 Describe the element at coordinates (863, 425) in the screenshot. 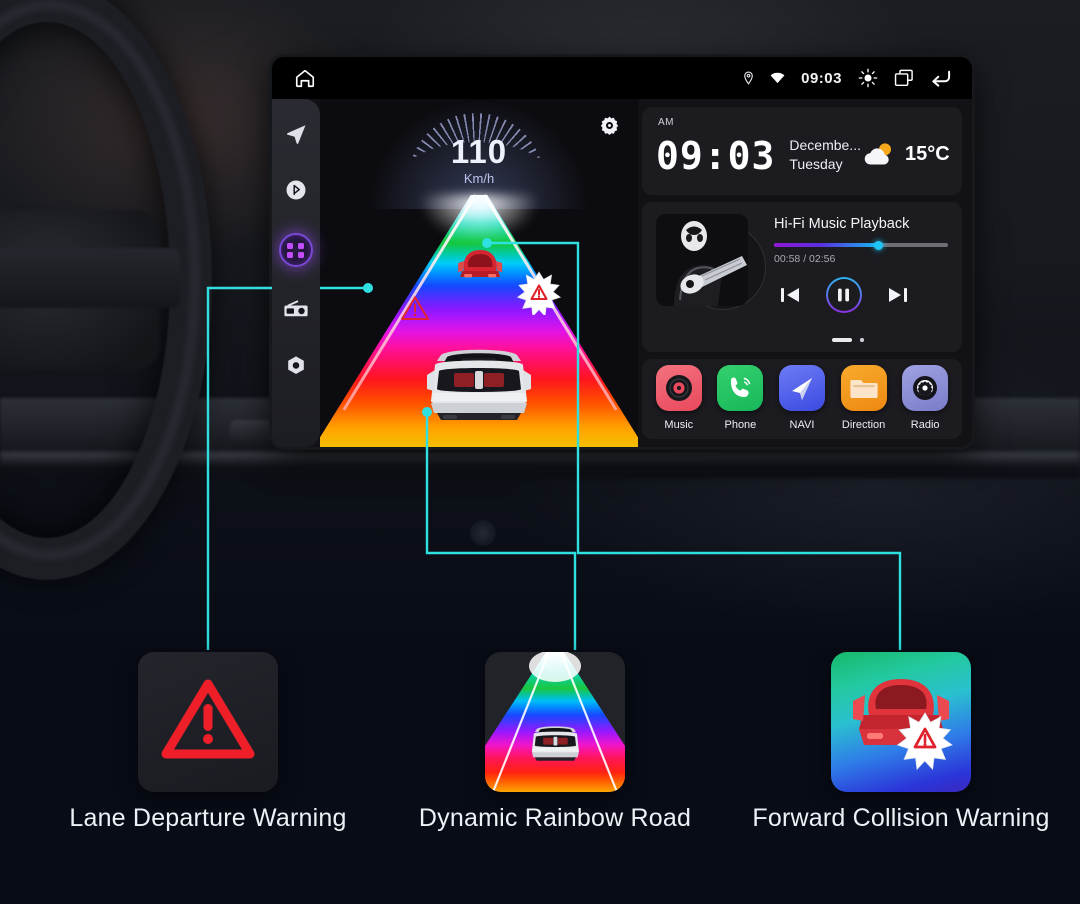

I see `app-label: Direction` at that location.